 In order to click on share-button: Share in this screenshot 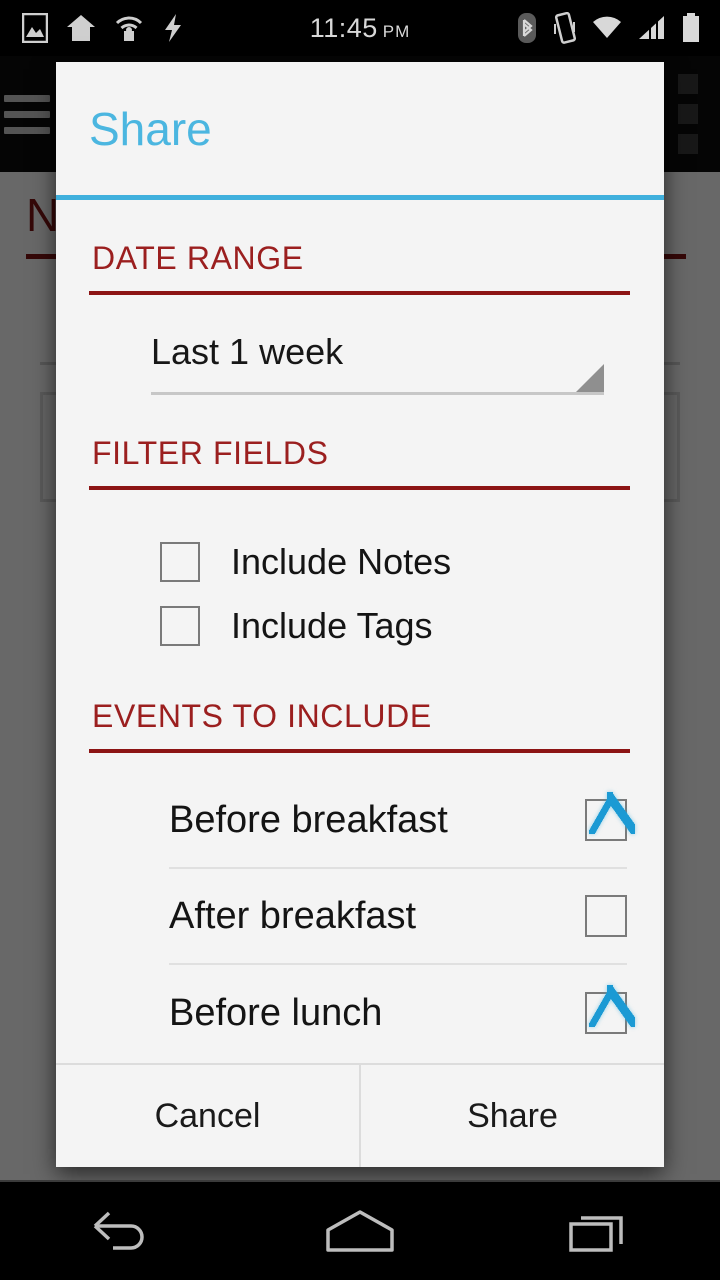, I will do `click(512, 1116)`.